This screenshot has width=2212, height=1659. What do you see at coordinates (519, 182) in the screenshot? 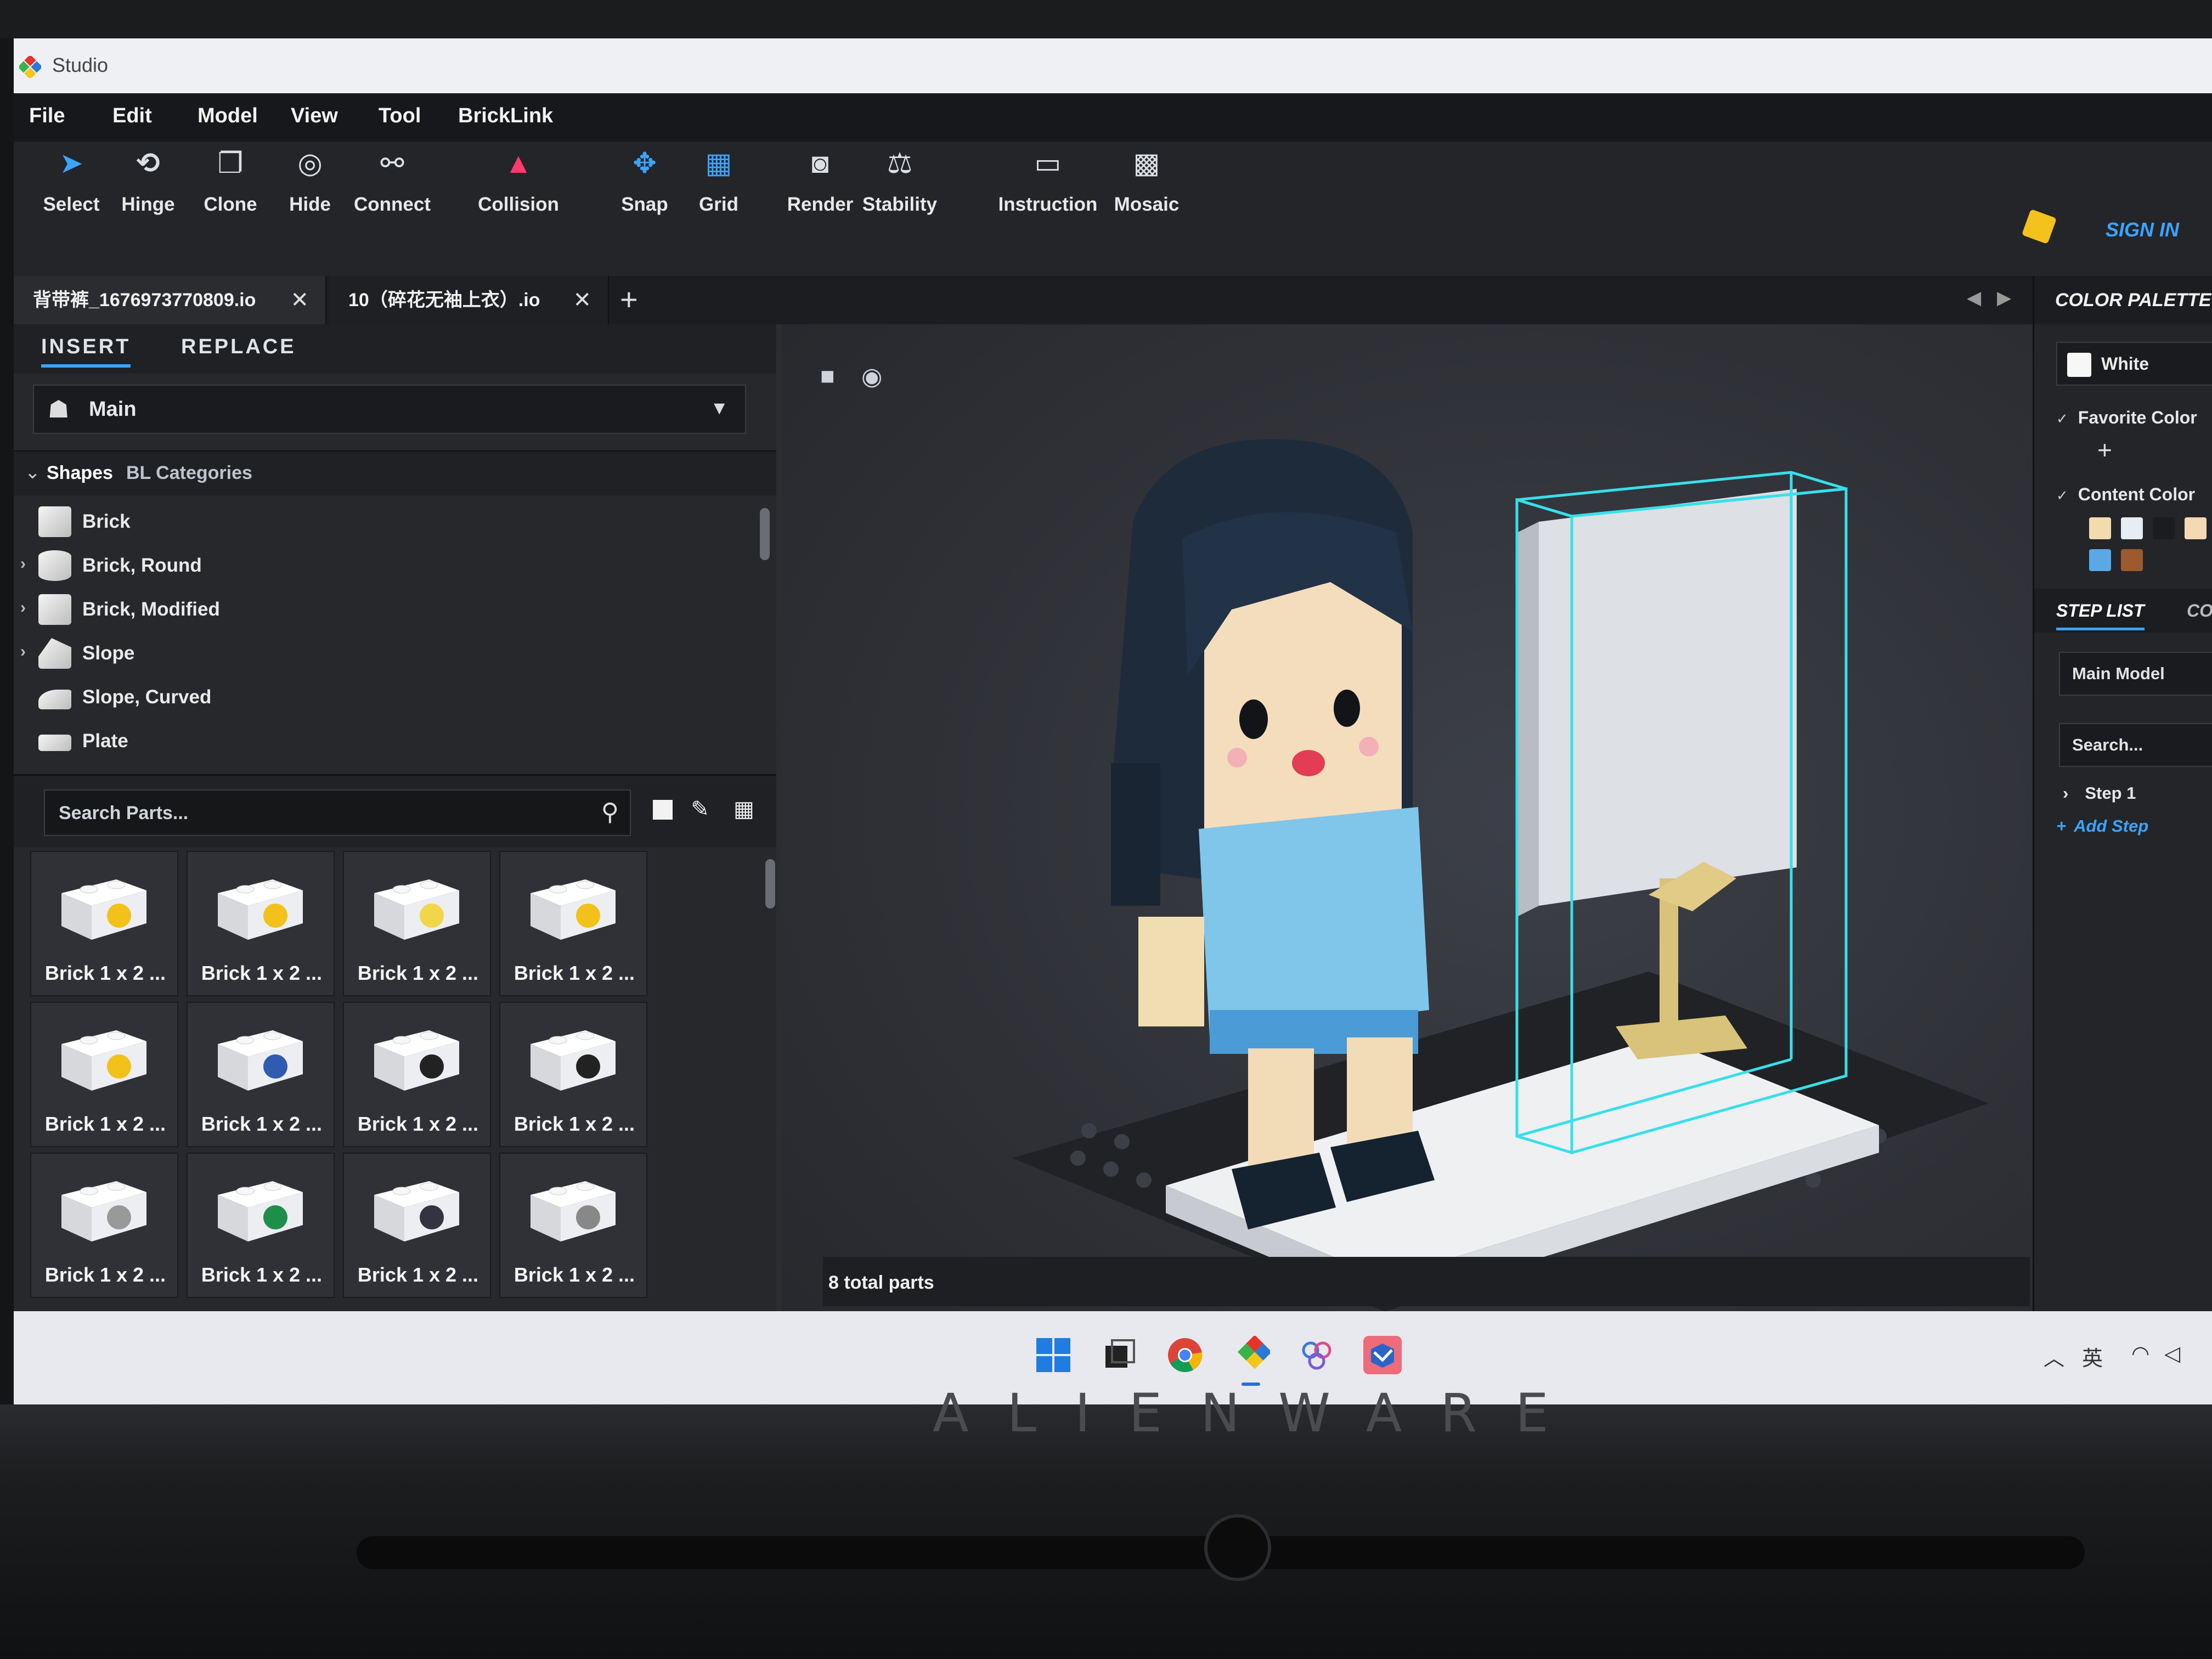
I see `collision-tool-button: ▲ Collision` at bounding box center [519, 182].